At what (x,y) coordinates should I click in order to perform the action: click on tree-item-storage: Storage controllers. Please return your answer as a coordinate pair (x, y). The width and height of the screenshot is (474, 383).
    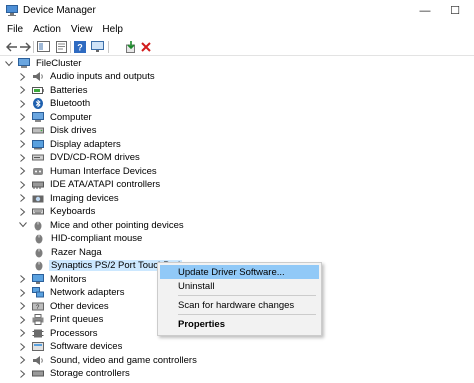
    Looking at the image, I should click on (75, 373).